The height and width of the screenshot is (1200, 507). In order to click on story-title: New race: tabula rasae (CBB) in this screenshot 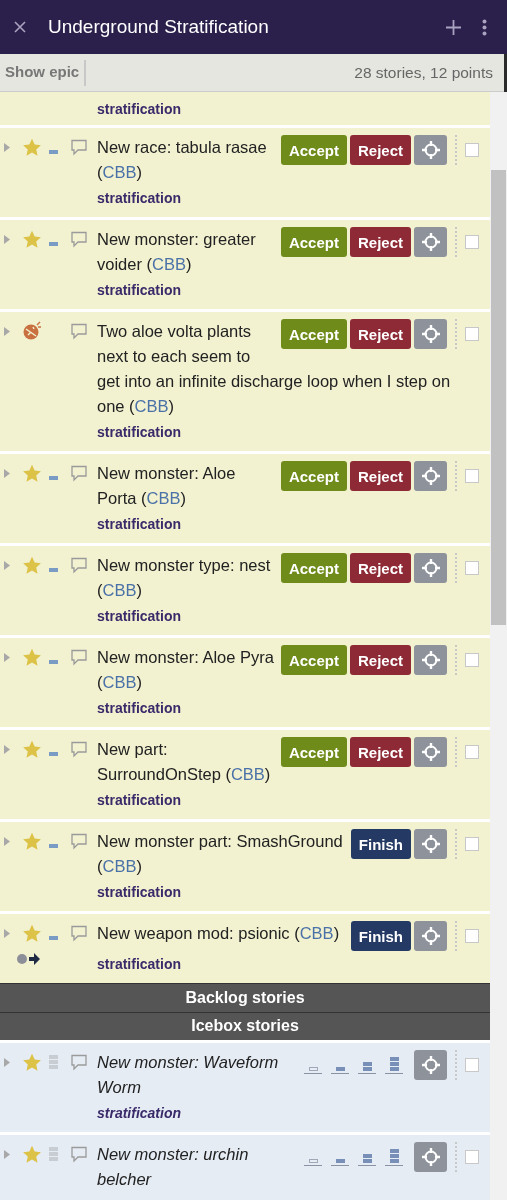, I will do `click(187, 160)`.